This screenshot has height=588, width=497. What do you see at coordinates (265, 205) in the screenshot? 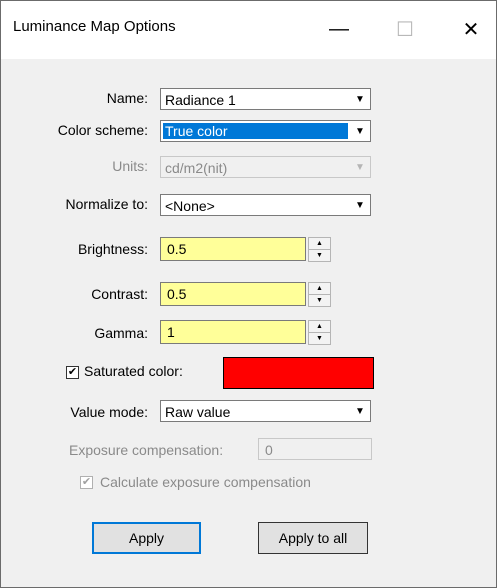
I see `normalize-to-dropdown: <None> ▼` at bounding box center [265, 205].